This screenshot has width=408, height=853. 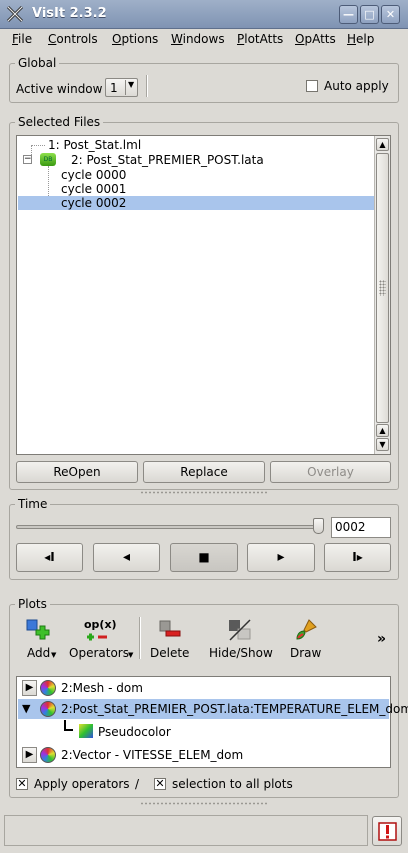 I want to click on delete-plot-icon, so click(x=170, y=628).